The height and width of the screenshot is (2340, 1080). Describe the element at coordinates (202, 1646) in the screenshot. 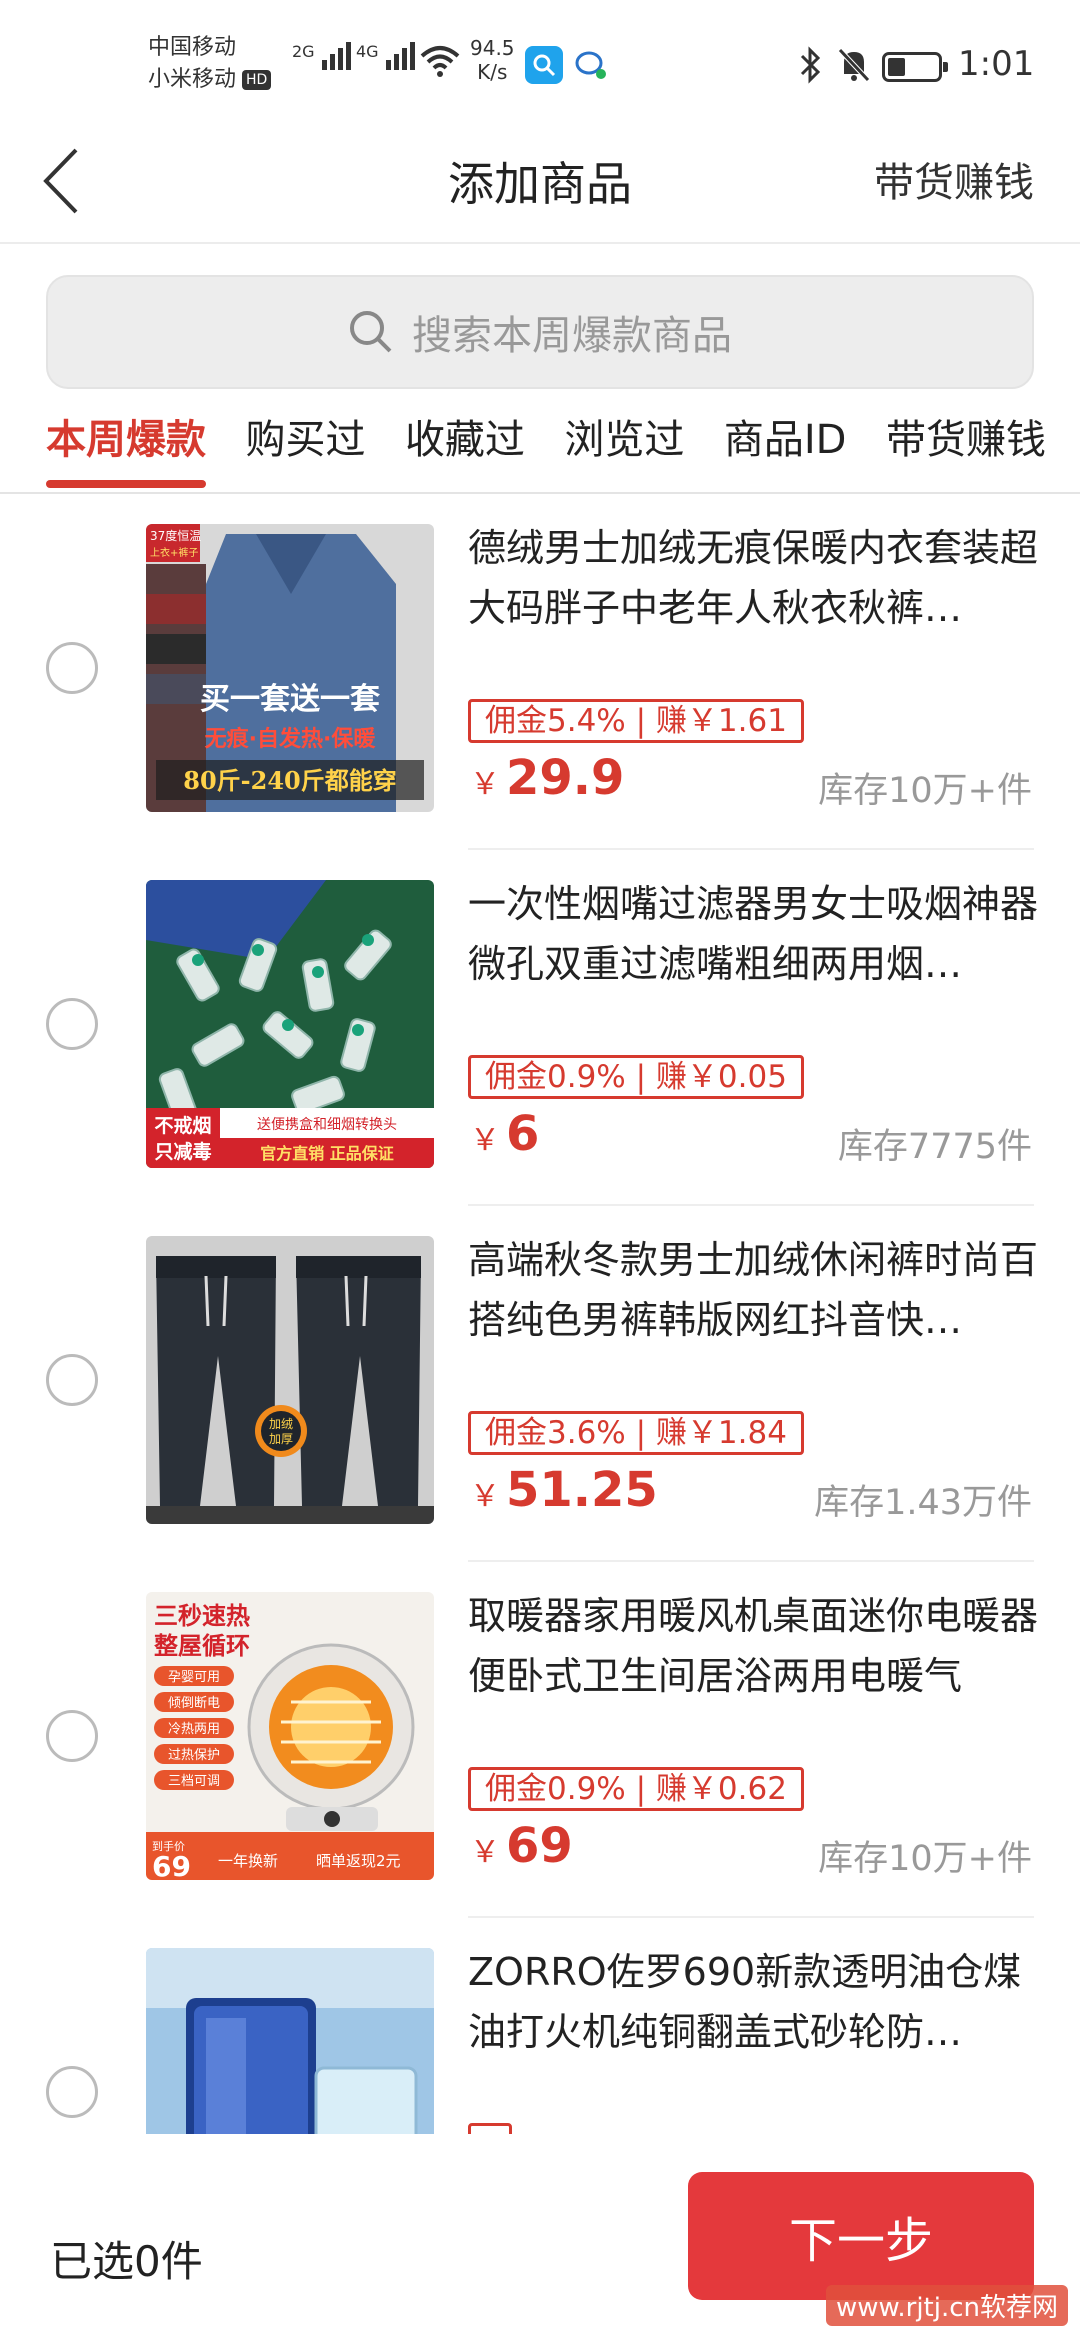

I see `thumb-text: 整屋循环` at that location.